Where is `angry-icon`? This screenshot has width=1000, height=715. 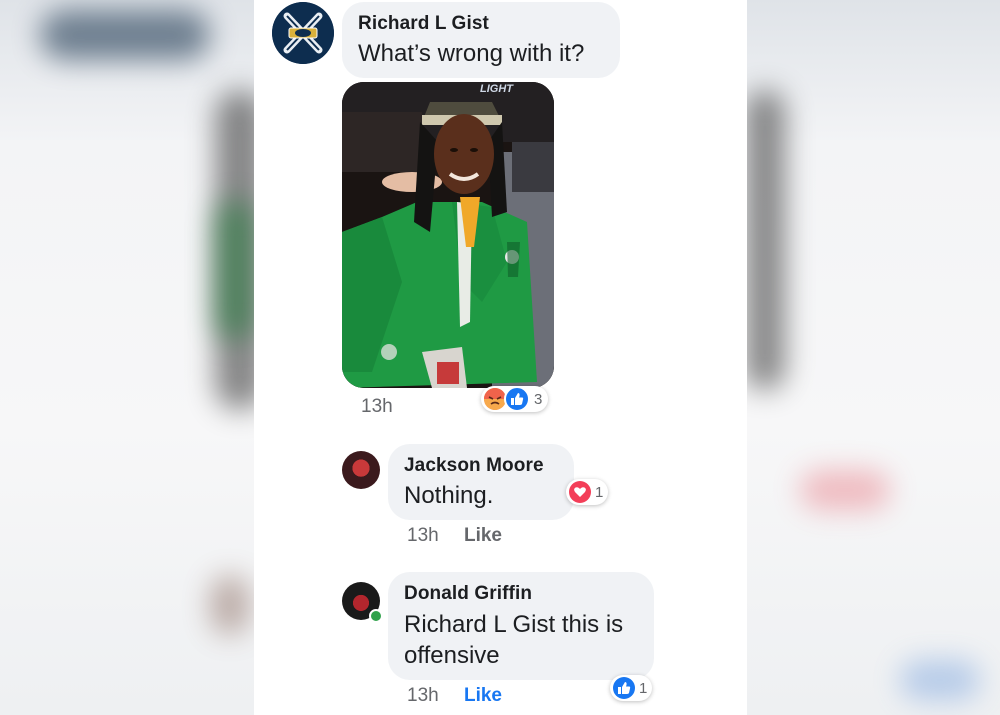 angry-icon is located at coordinates (495, 399).